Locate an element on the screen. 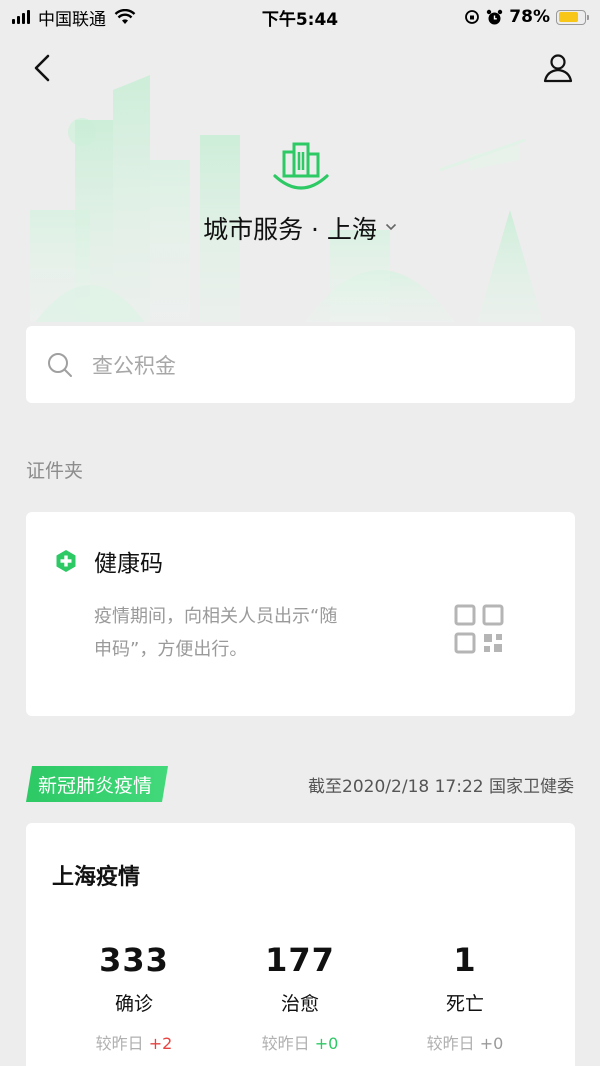 Image resolution: width=600 pixels, height=1066 pixels. search-input: 查公积金 is located at coordinates (300, 364).